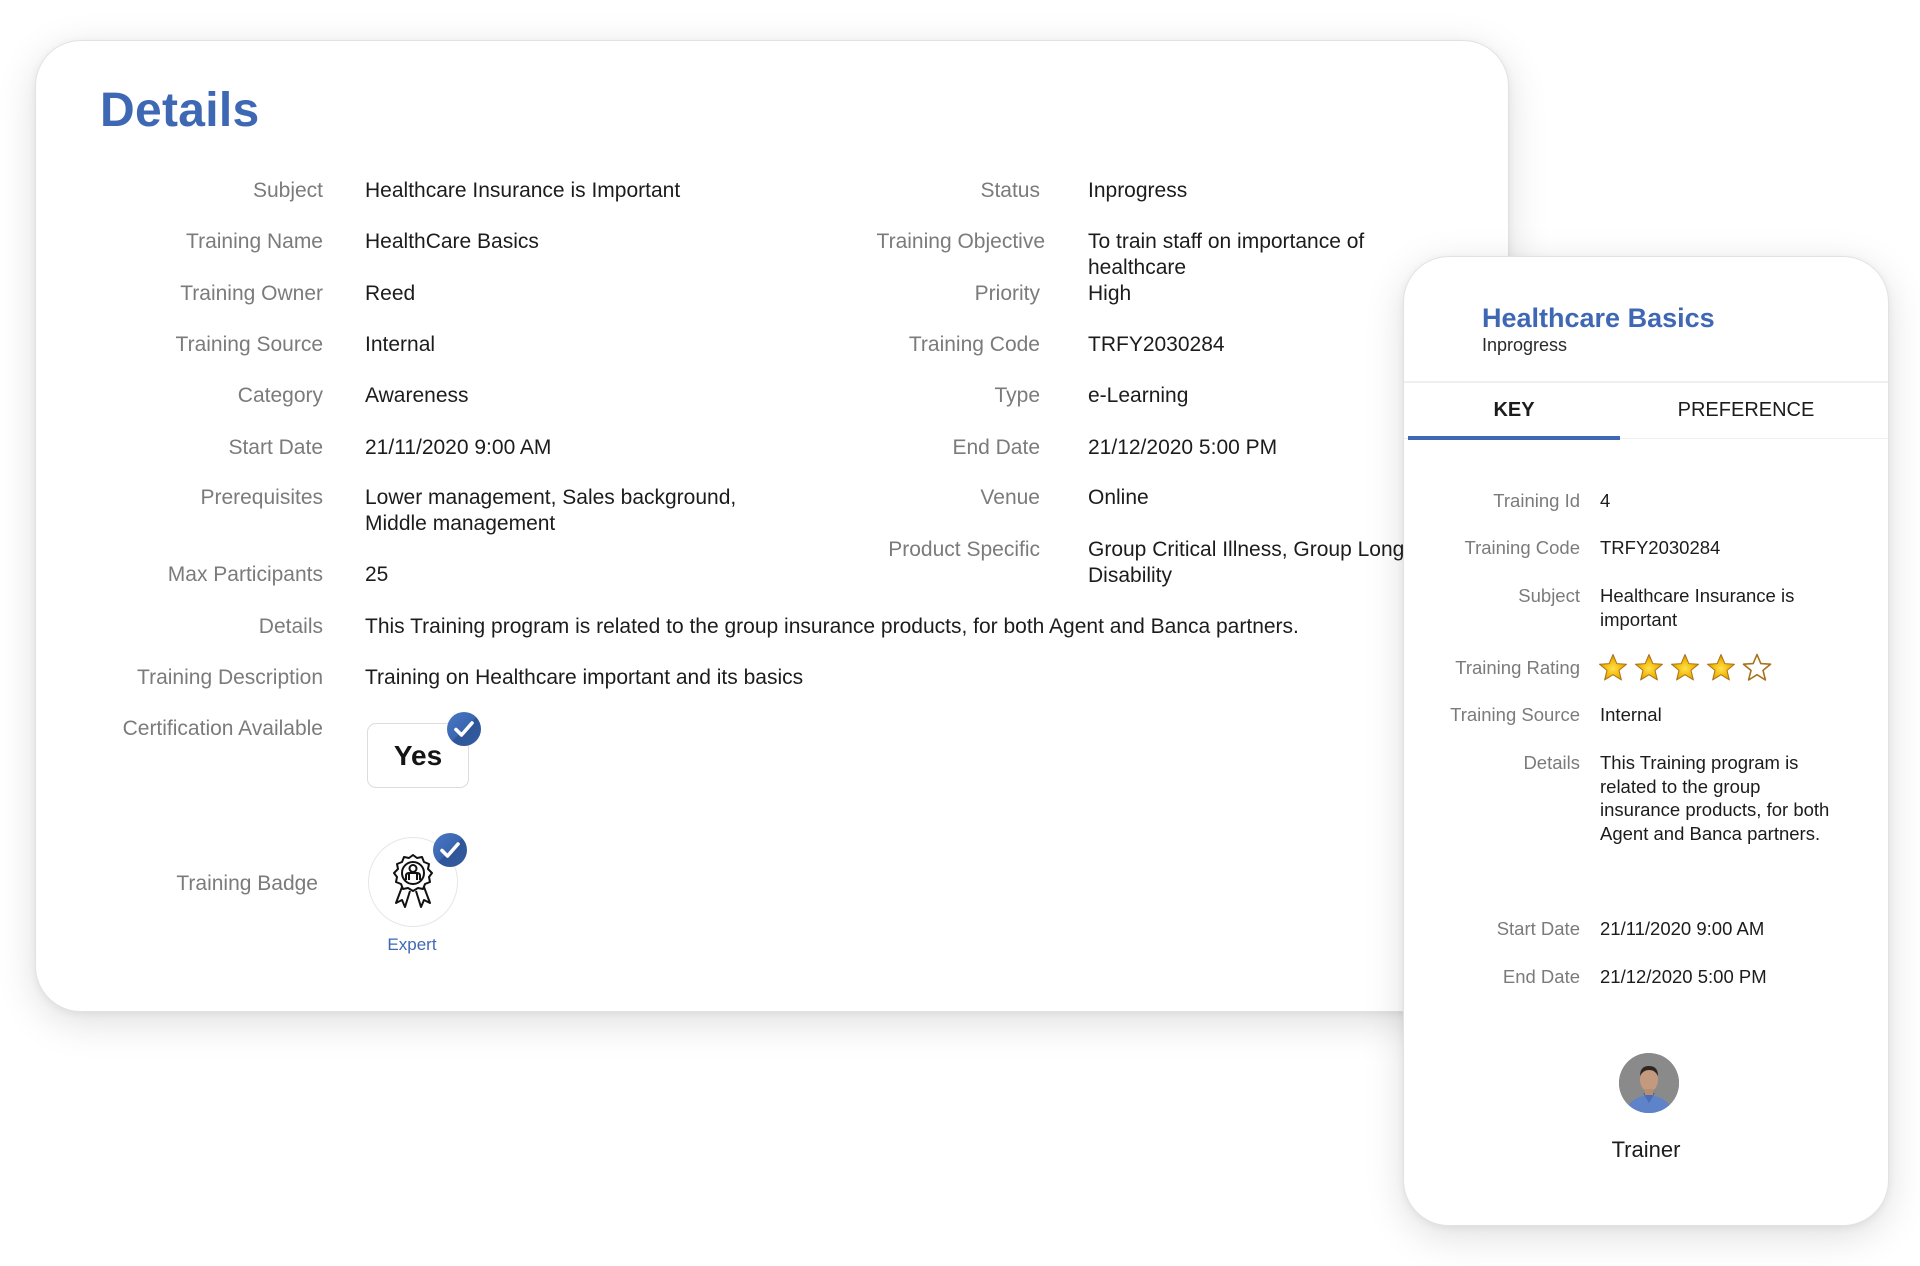 This screenshot has width=1920, height=1266. Describe the element at coordinates (1757, 670) in the screenshot. I see `star-empty-icon` at that location.